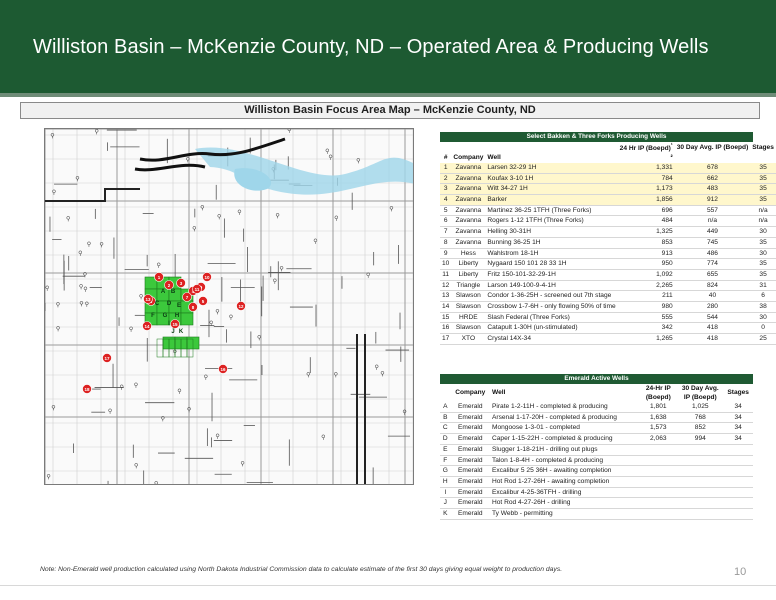 This screenshot has width=776, height=600. I want to click on ip24-cell: 555, so click(646, 318).